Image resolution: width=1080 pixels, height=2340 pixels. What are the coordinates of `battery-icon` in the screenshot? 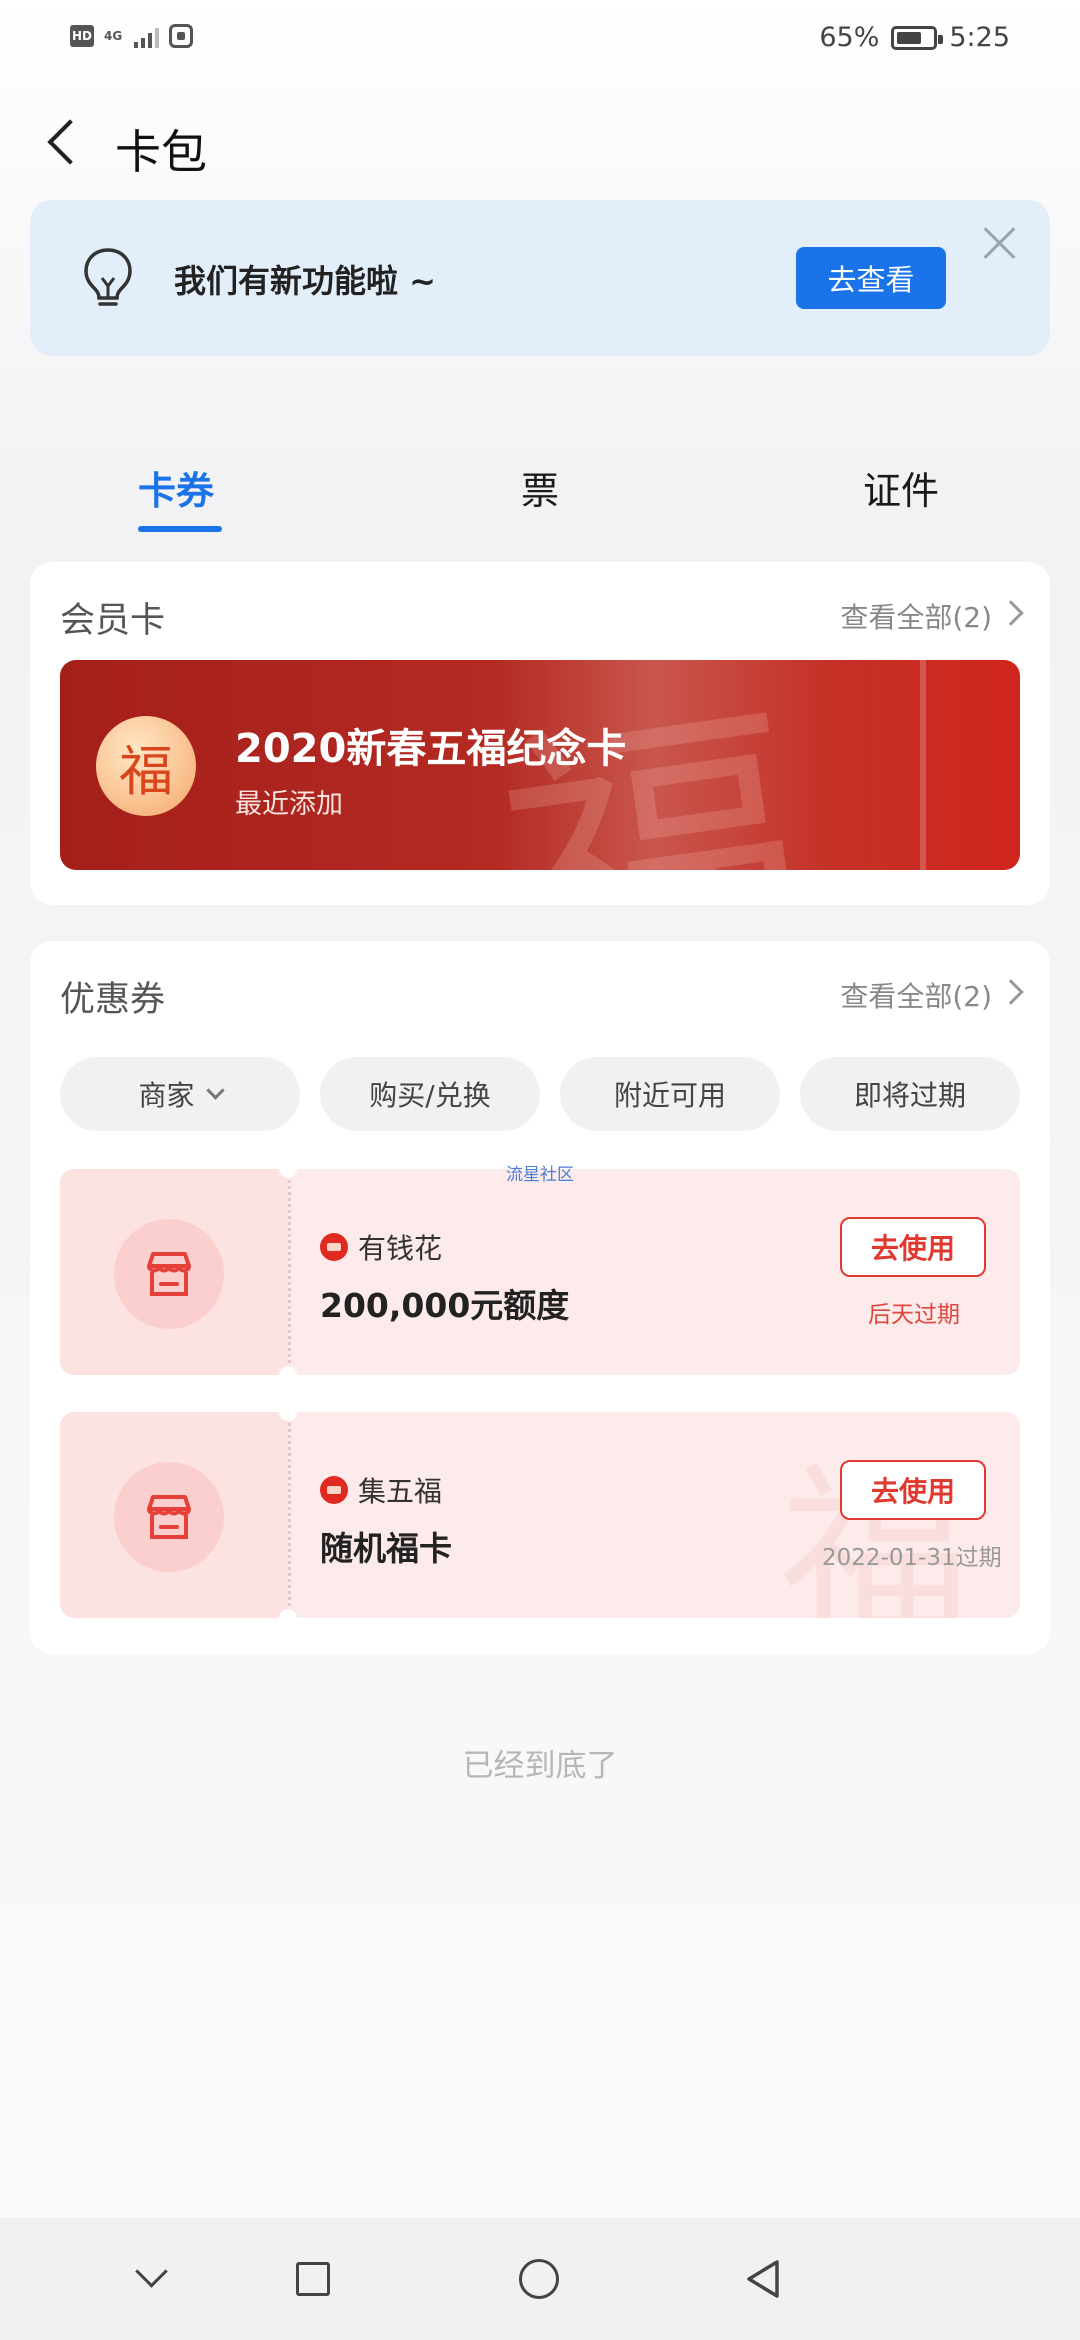 It's located at (917, 37).